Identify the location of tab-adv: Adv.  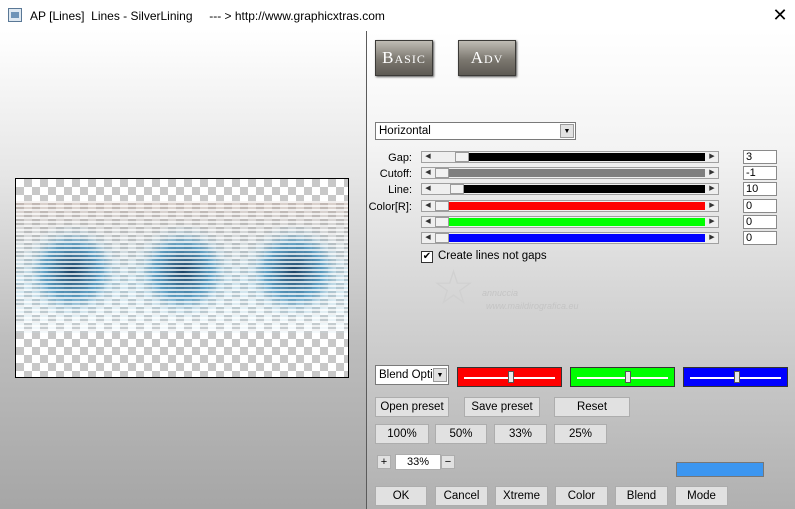
(487, 58).